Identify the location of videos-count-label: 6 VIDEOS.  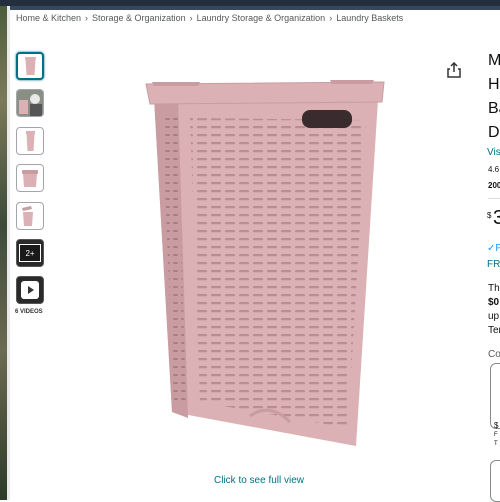
(29, 312).